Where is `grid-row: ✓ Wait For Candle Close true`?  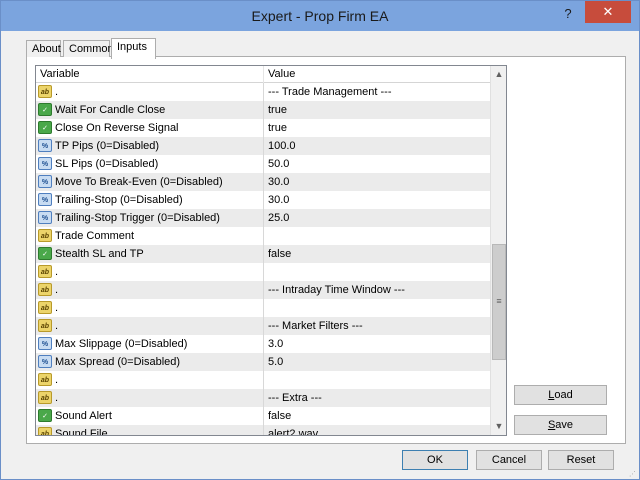
grid-row: ✓ Wait For Candle Close true is located at coordinates (263, 110).